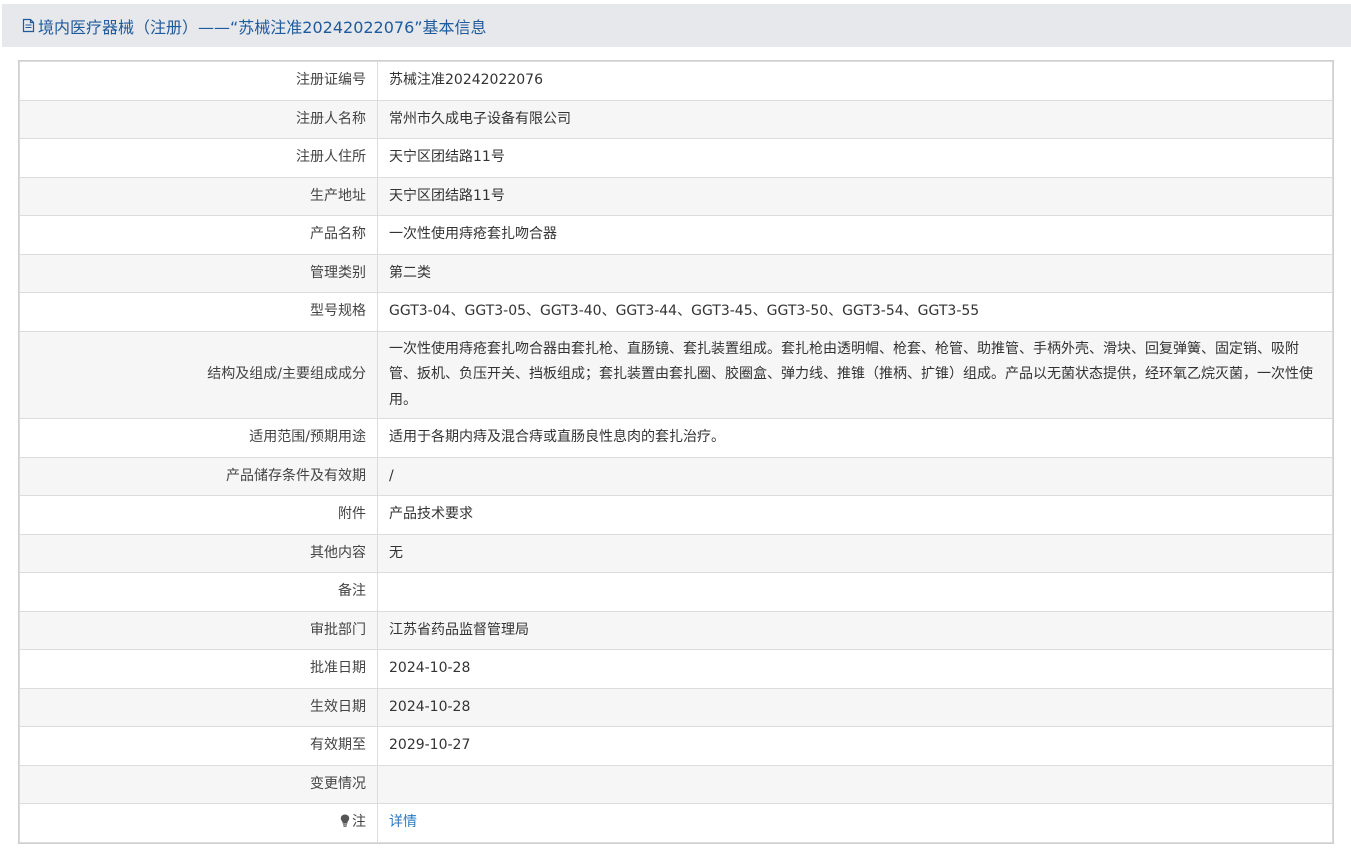 Image resolution: width=1351 pixels, height=852 pixels. I want to click on field-label: 生效日期, so click(198, 707).